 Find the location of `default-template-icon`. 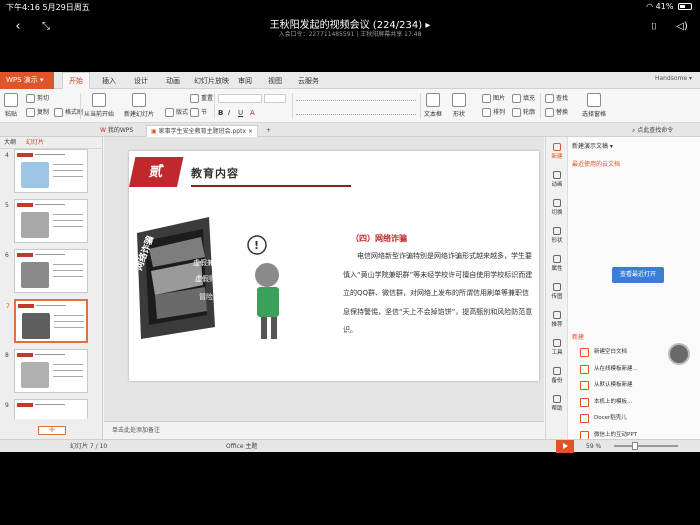

default-template-icon is located at coordinates (584, 385).